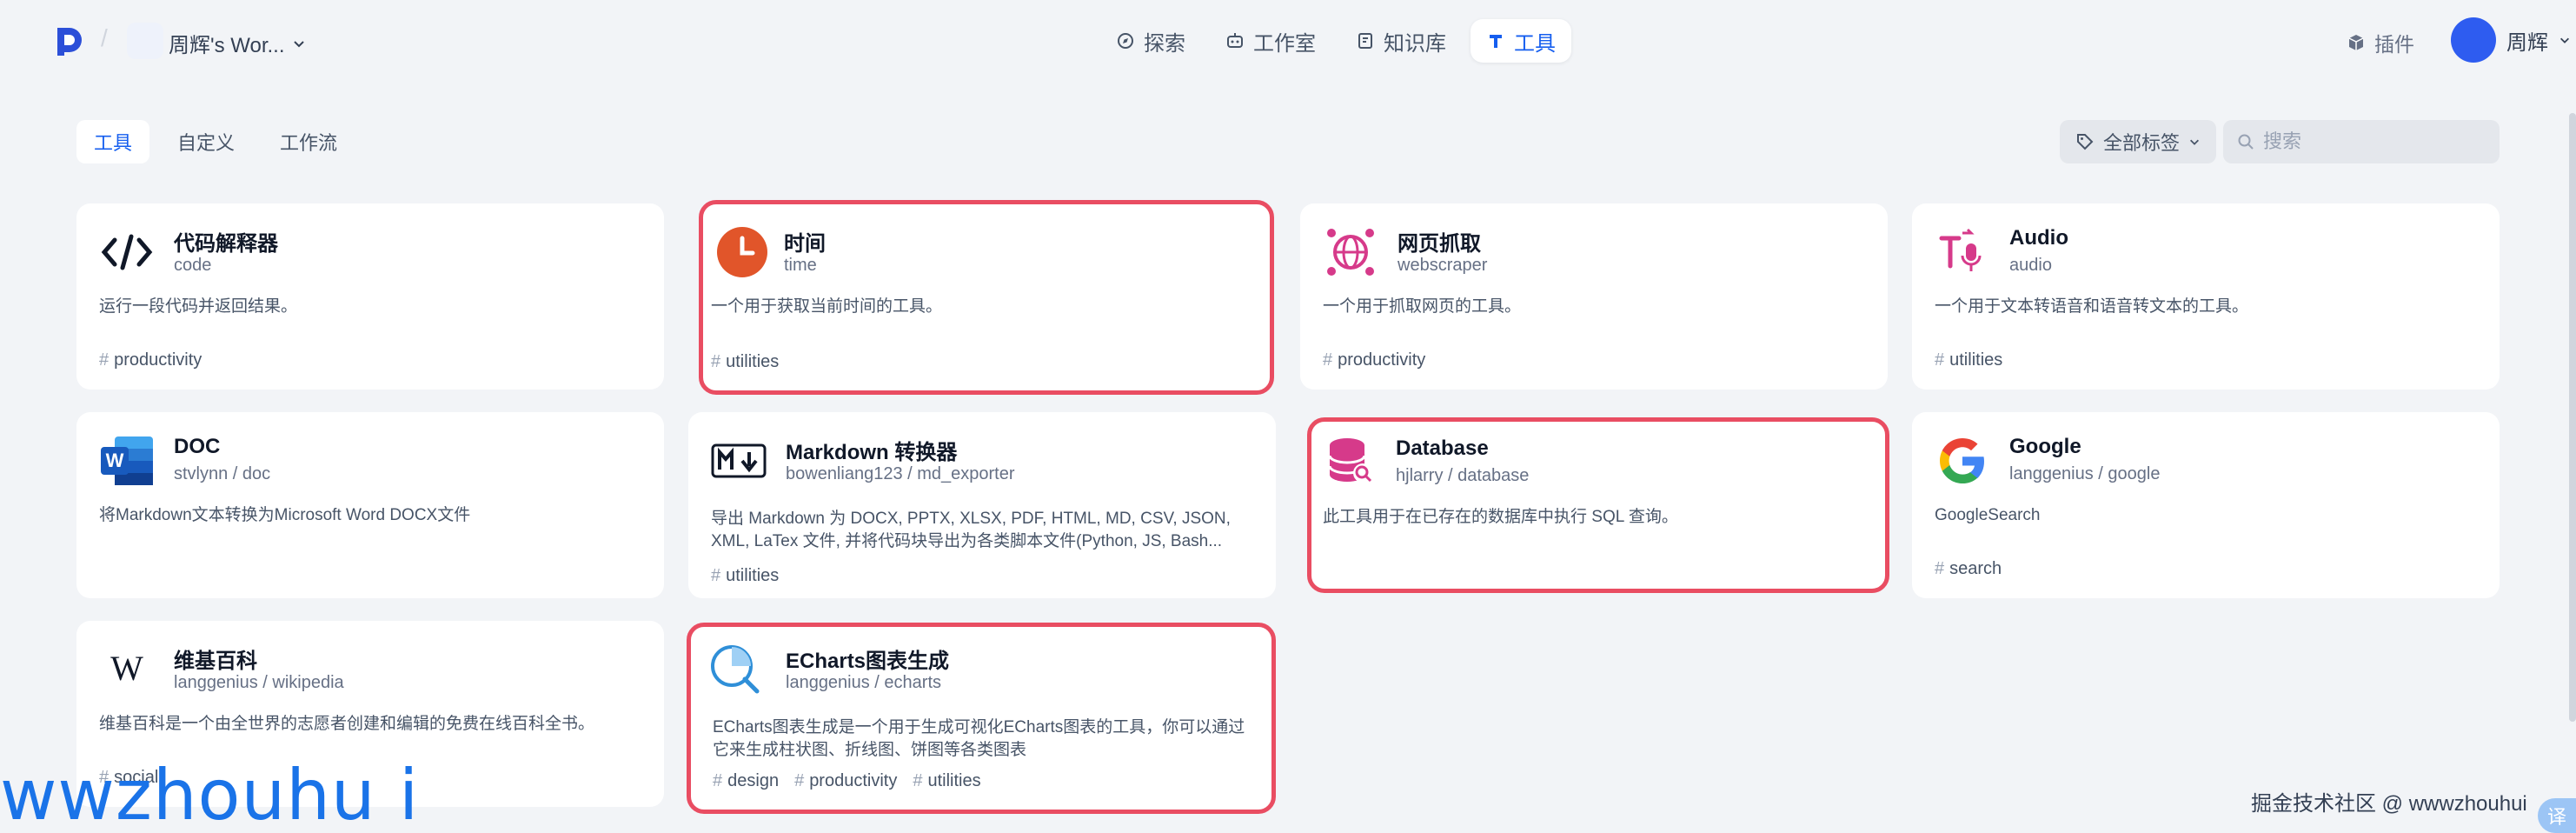 Image resolution: width=2576 pixels, height=833 pixels. I want to click on nav-studio-label: 工作室, so click(1284, 44).